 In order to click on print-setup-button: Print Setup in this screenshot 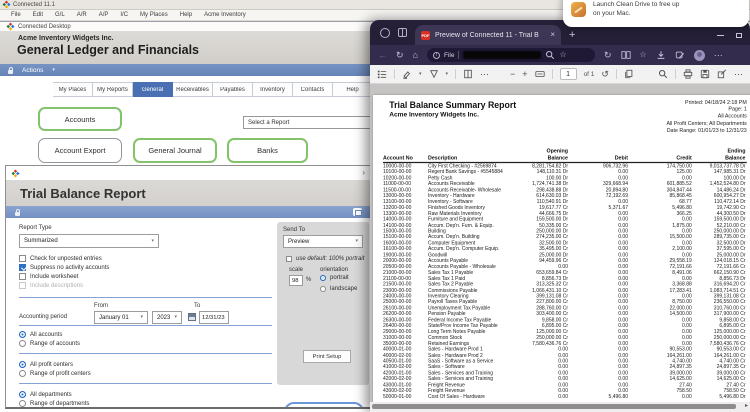, I will do `click(327, 356)`.